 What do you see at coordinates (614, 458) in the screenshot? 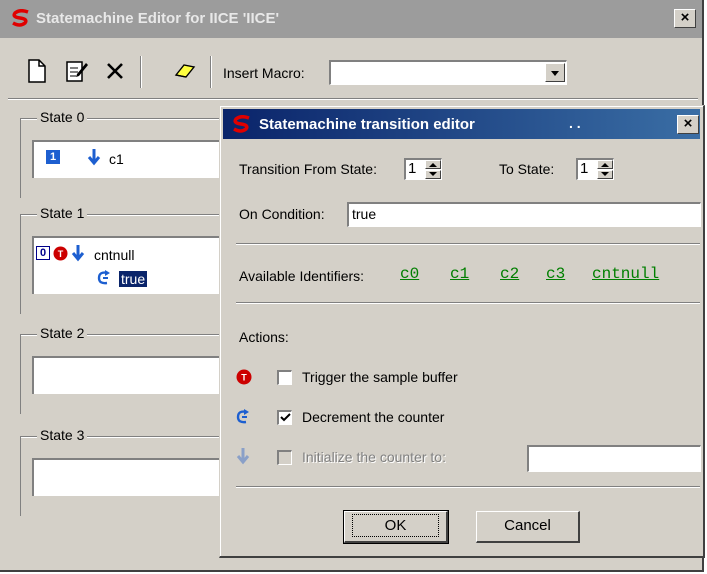
I see `init-counter-input` at bounding box center [614, 458].